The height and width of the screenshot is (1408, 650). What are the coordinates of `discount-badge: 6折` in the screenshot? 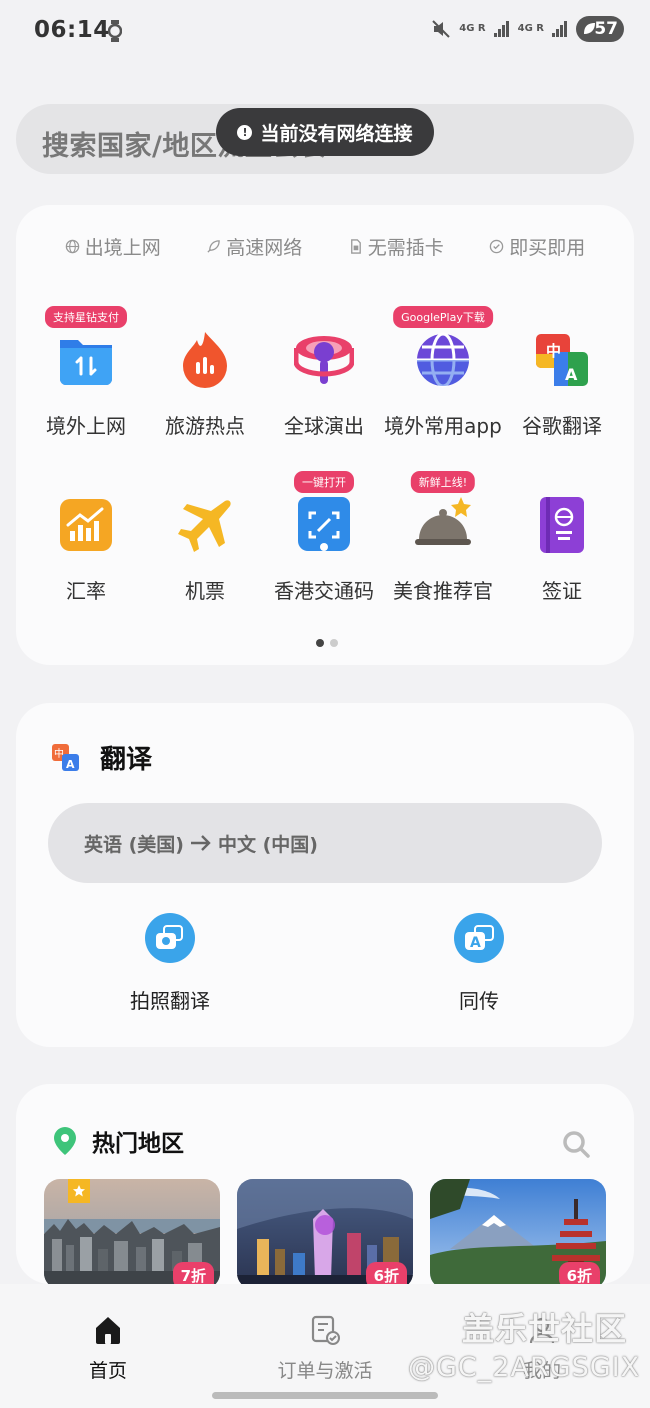 It's located at (386, 1273).